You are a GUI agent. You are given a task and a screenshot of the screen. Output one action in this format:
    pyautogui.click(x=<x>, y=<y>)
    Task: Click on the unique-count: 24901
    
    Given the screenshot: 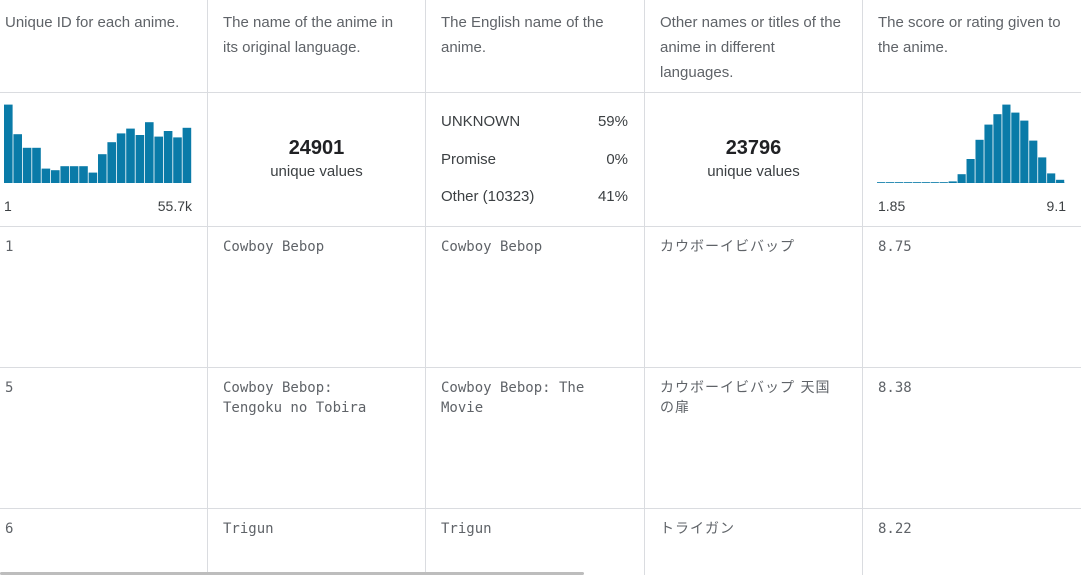 What is the action you would take?
    pyautogui.click(x=316, y=148)
    